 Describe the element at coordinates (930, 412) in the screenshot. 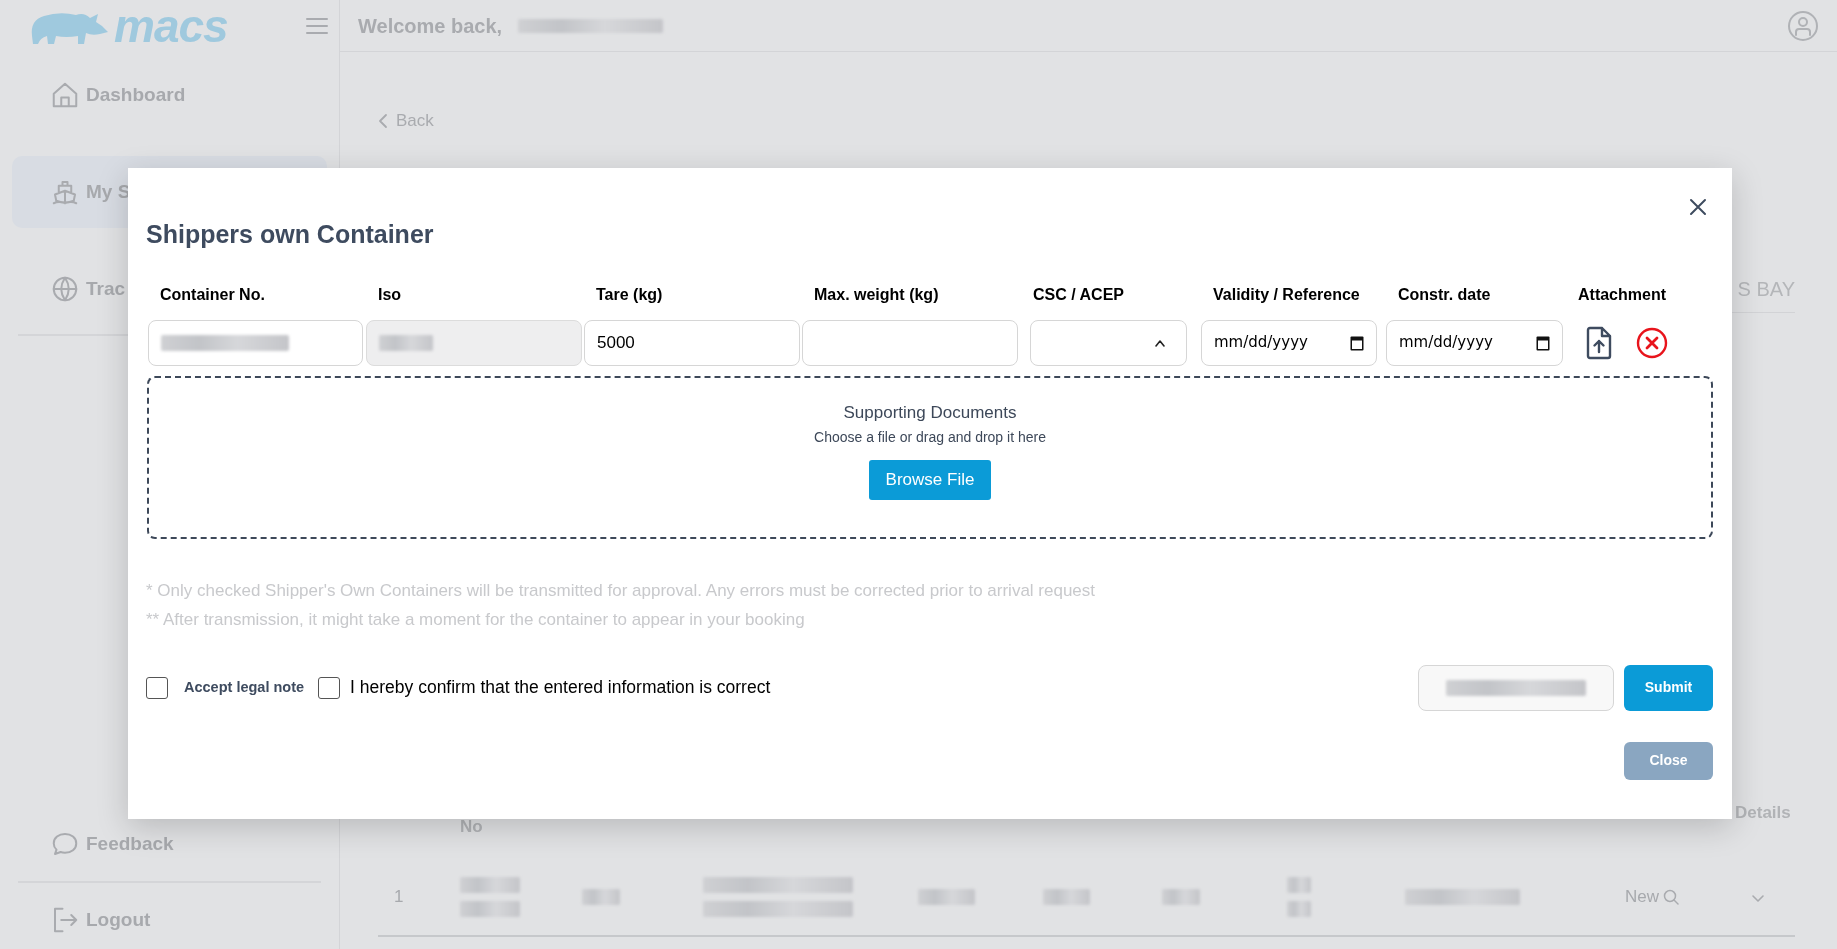

I see `drop-zone-title: Supporting Documents` at that location.